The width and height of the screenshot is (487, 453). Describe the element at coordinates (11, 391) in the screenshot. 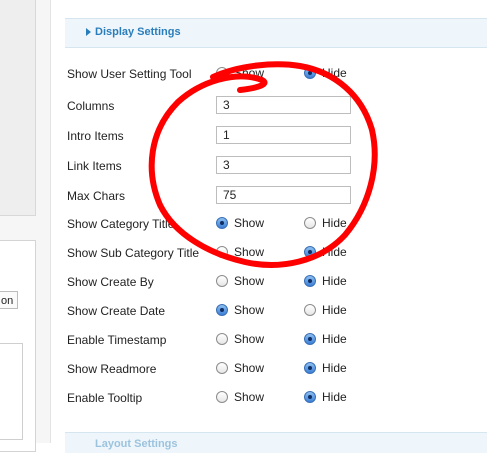

I see `left-inner-box` at that location.